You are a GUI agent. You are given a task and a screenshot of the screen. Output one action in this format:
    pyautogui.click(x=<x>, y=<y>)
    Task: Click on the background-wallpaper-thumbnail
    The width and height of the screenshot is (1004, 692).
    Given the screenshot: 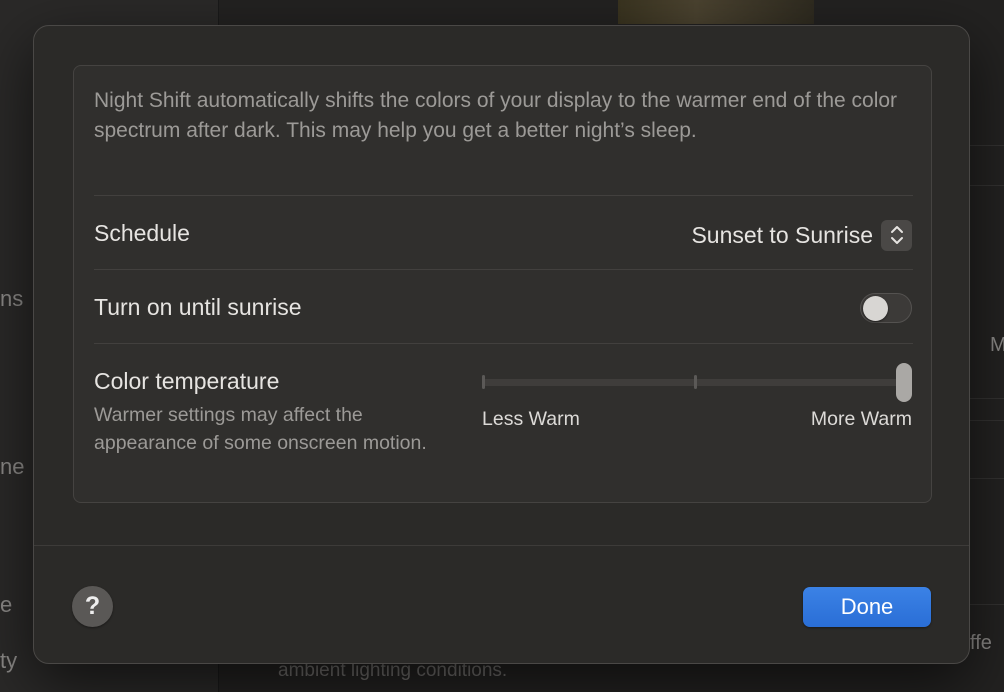 What is the action you would take?
    pyautogui.click(x=716, y=12)
    